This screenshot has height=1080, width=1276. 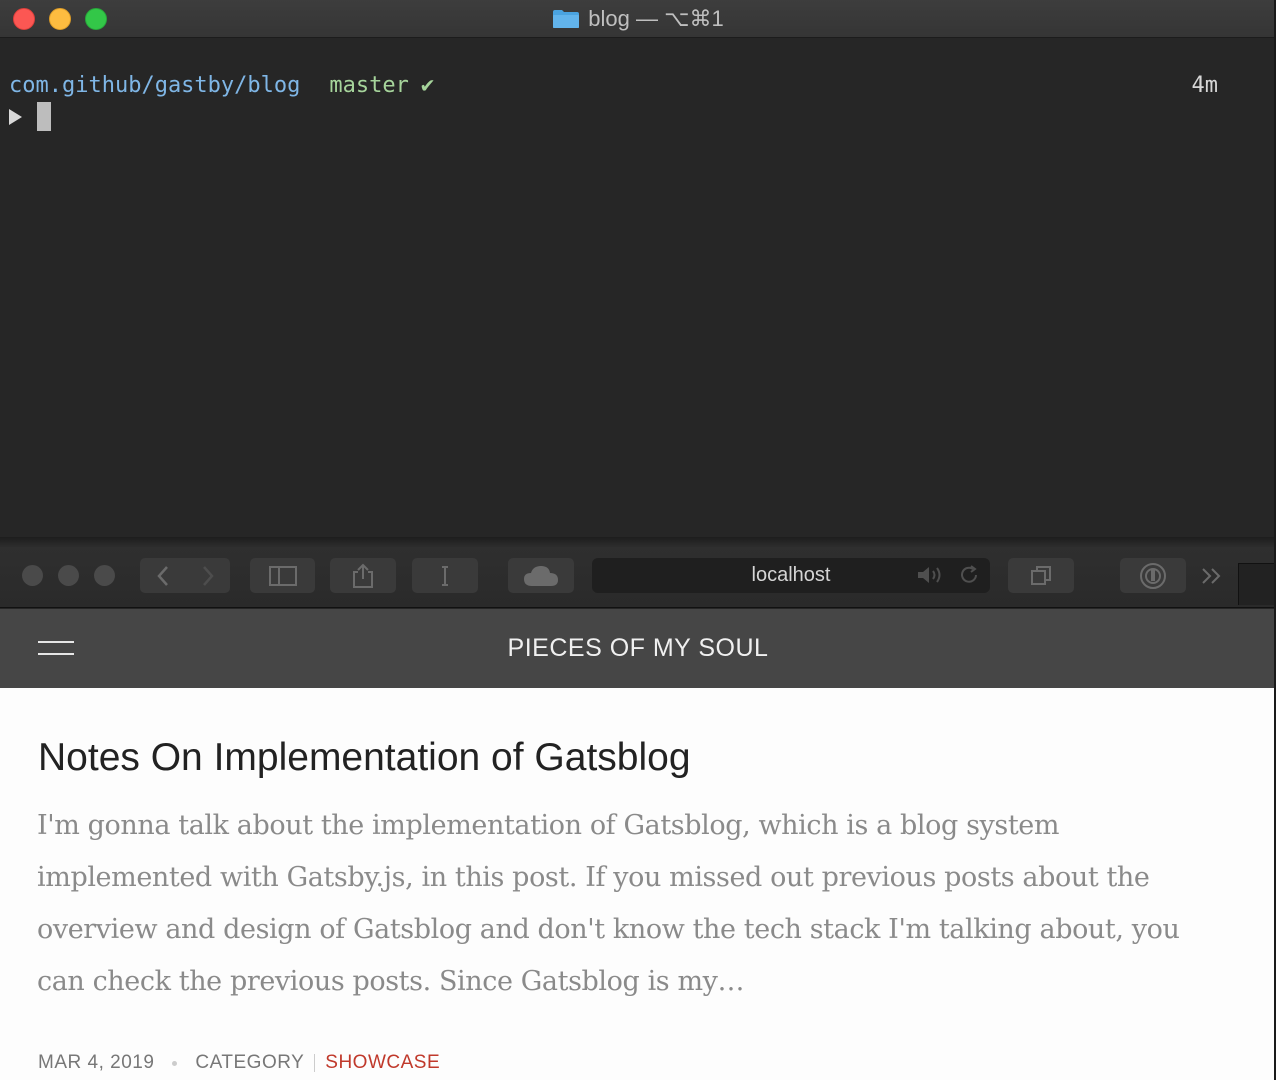 I want to click on window-divider, so click(x=638, y=542).